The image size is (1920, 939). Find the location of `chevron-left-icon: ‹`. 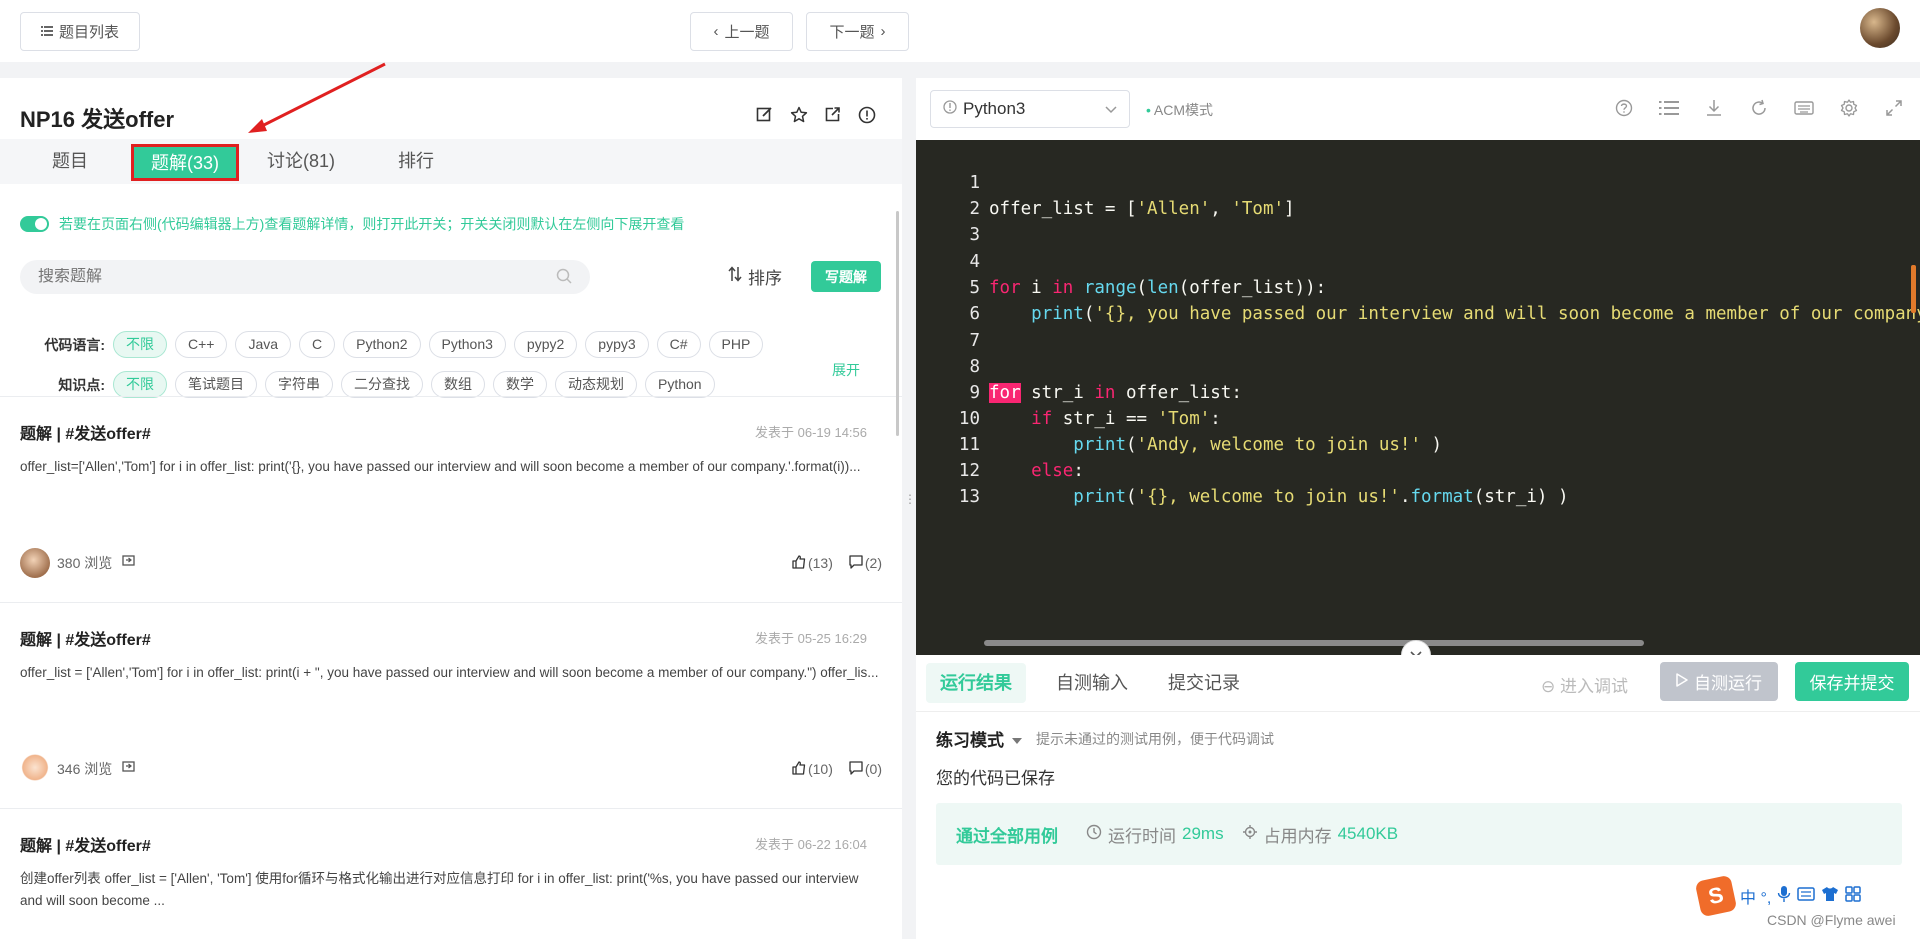

chevron-left-icon: ‹ is located at coordinates (716, 31).